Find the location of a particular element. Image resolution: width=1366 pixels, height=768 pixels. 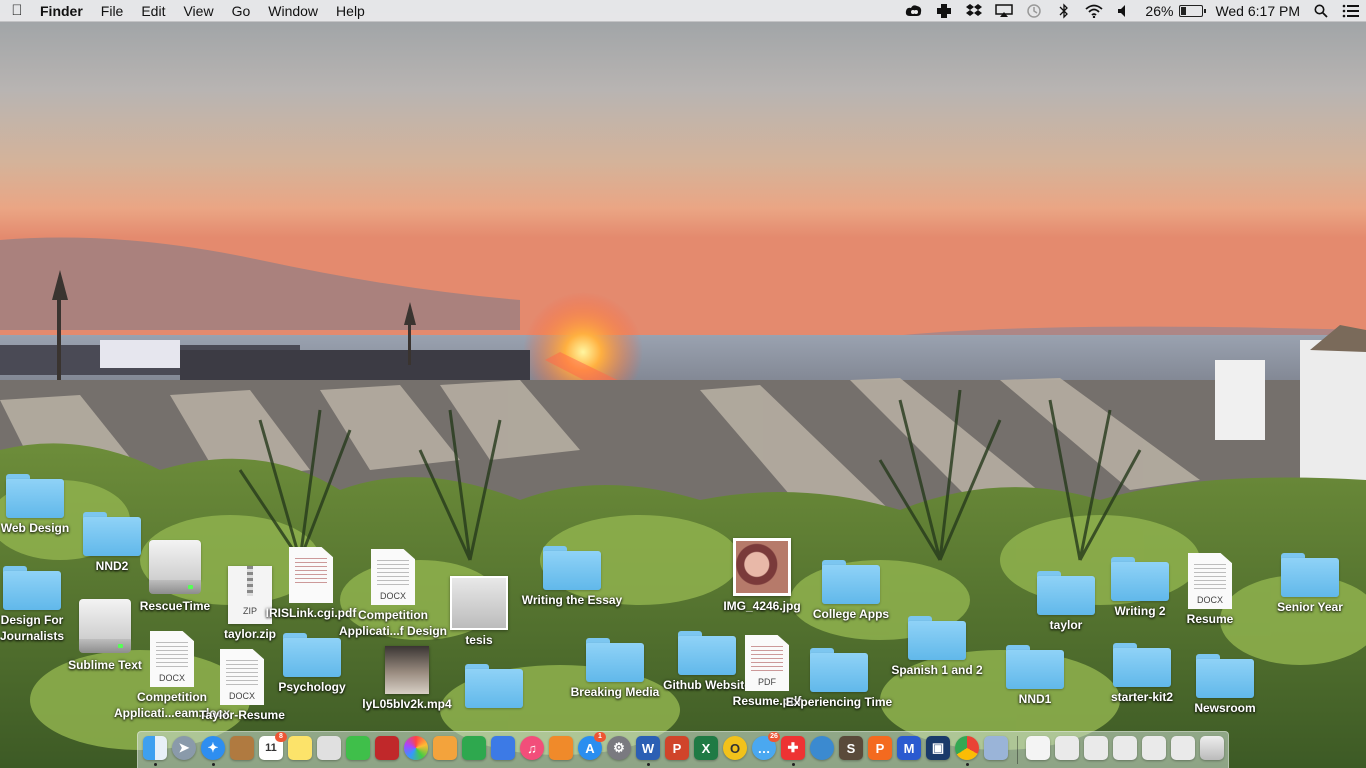

icon-label: Newsroom is located at coordinates (1225, 708).